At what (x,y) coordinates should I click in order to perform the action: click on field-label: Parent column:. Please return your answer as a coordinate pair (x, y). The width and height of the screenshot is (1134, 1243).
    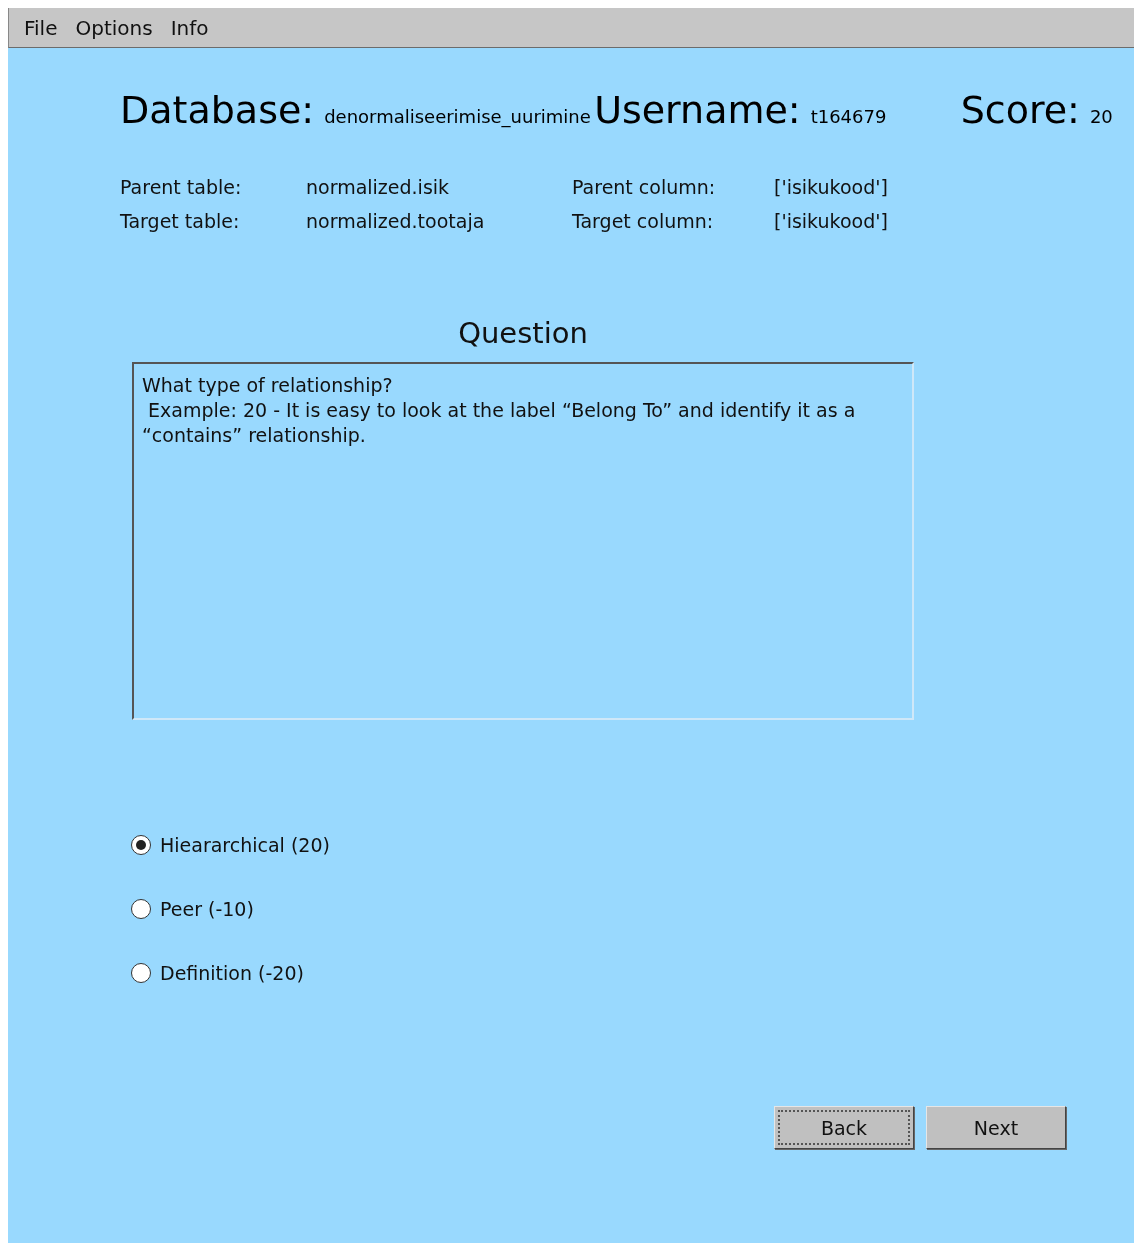
    Looking at the image, I should click on (644, 187).